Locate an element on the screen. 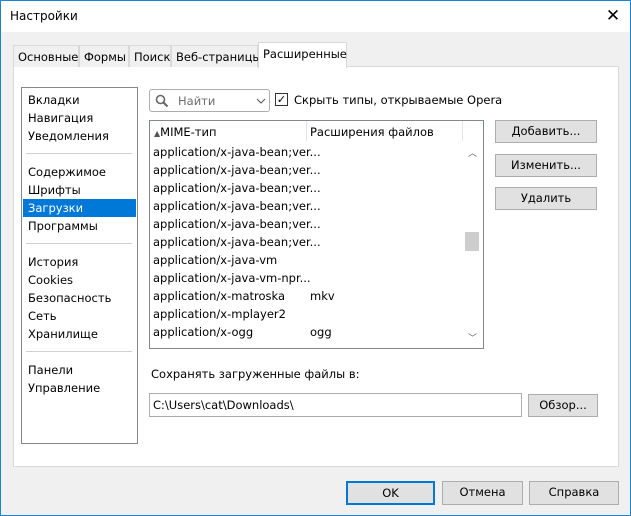 This screenshot has width=631, height=516. chevron-down-icon is located at coordinates (261, 101).